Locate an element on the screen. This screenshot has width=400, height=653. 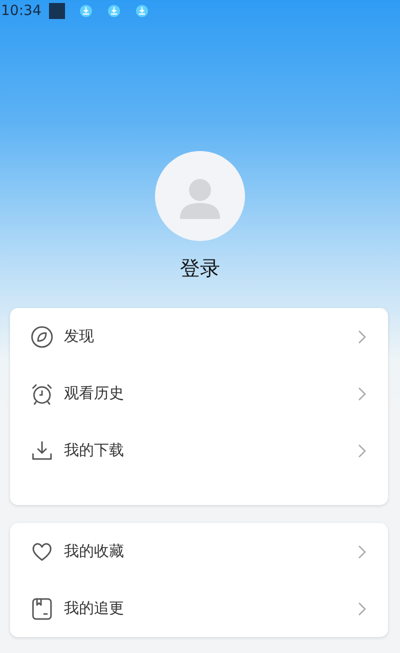
alarm-clock-icon is located at coordinates (42, 394).